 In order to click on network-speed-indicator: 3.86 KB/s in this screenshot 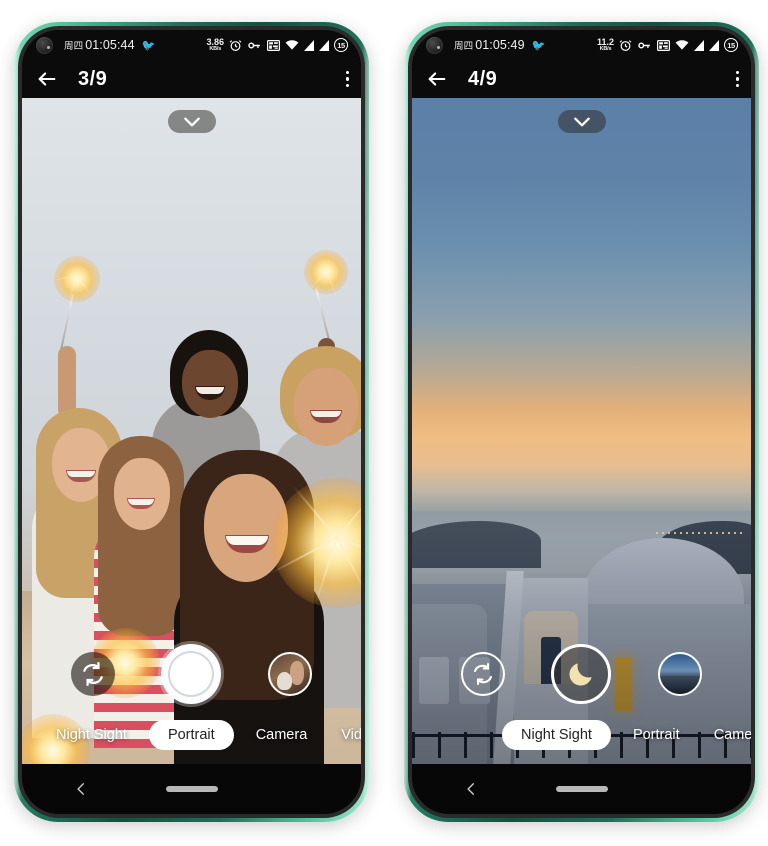, I will do `click(215, 45)`.